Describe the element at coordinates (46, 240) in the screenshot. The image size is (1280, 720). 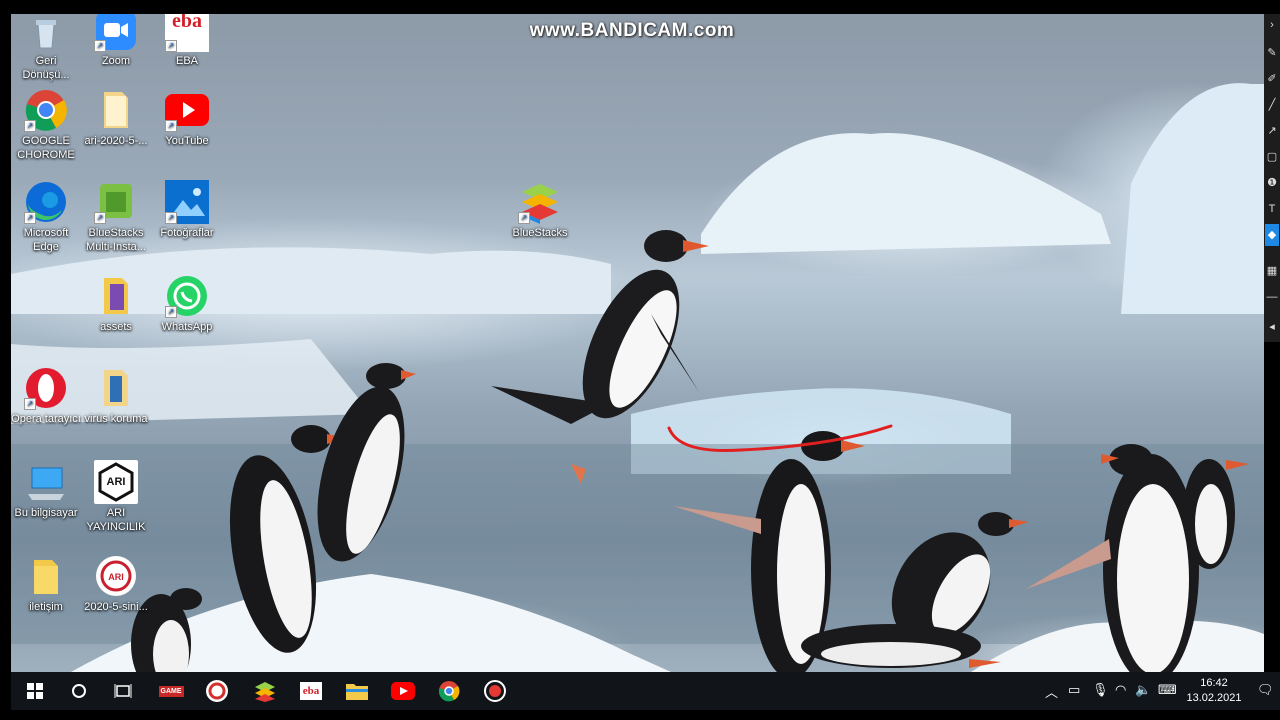
I see `desktop-icon-label: Microsoft Edge` at that location.